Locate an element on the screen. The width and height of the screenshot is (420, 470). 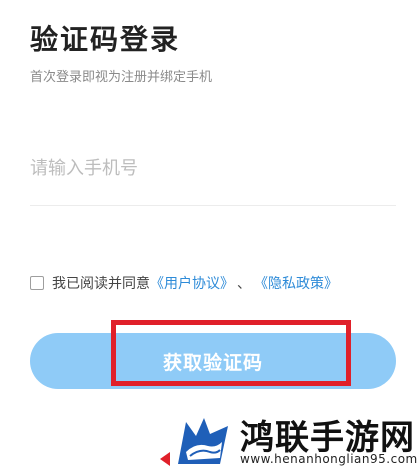
rhino-logo-icon is located at coordinates (203, 441).